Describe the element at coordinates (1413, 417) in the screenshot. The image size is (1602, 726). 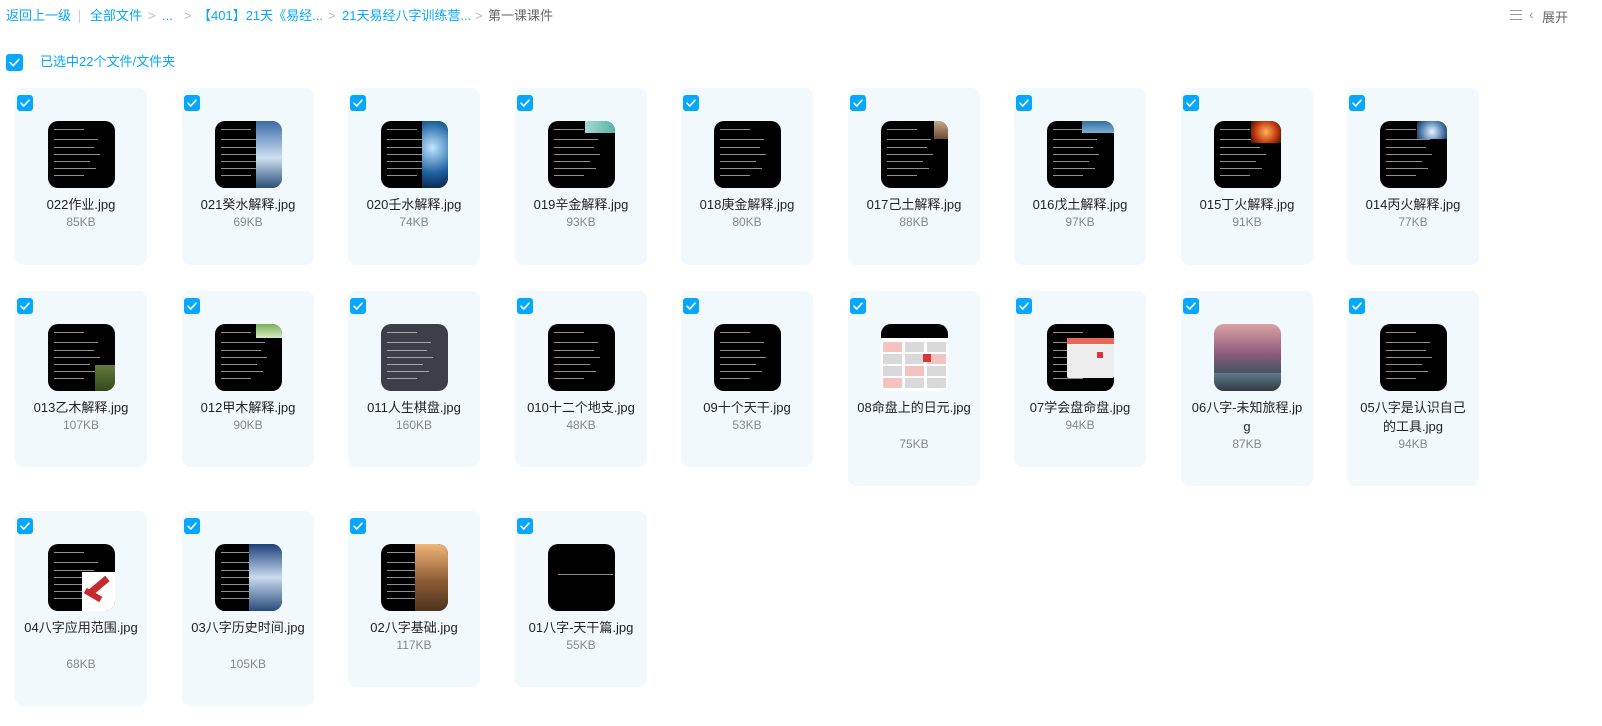
I see `file-name: 05八字是认识自己的工具.jpg` at that location.